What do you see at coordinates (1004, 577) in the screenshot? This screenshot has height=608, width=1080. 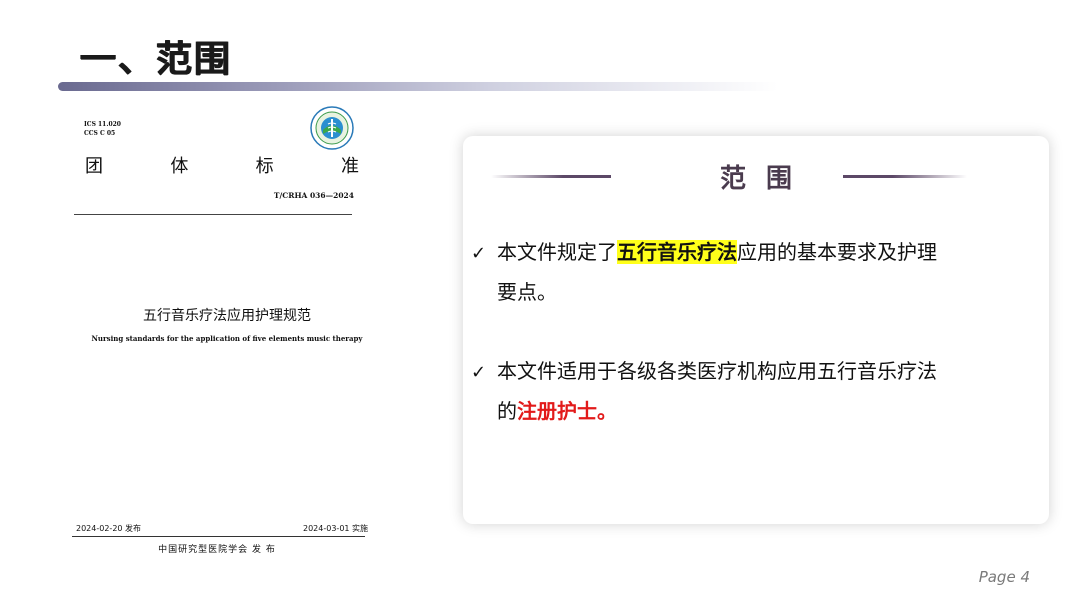 I see `page-number: Page 4` at bounding box center [1004, 577].